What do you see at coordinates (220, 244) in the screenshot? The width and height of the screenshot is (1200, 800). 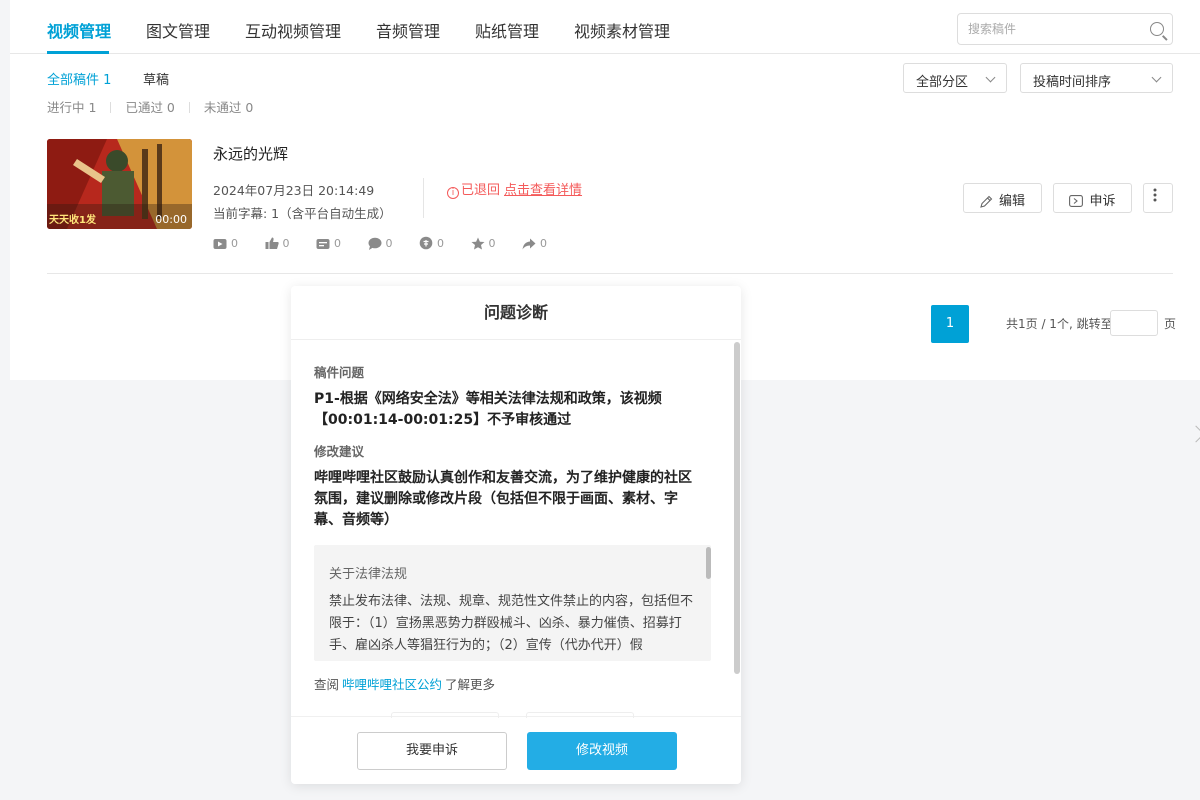 I see `play-icon` at bounding box center [220, 244].